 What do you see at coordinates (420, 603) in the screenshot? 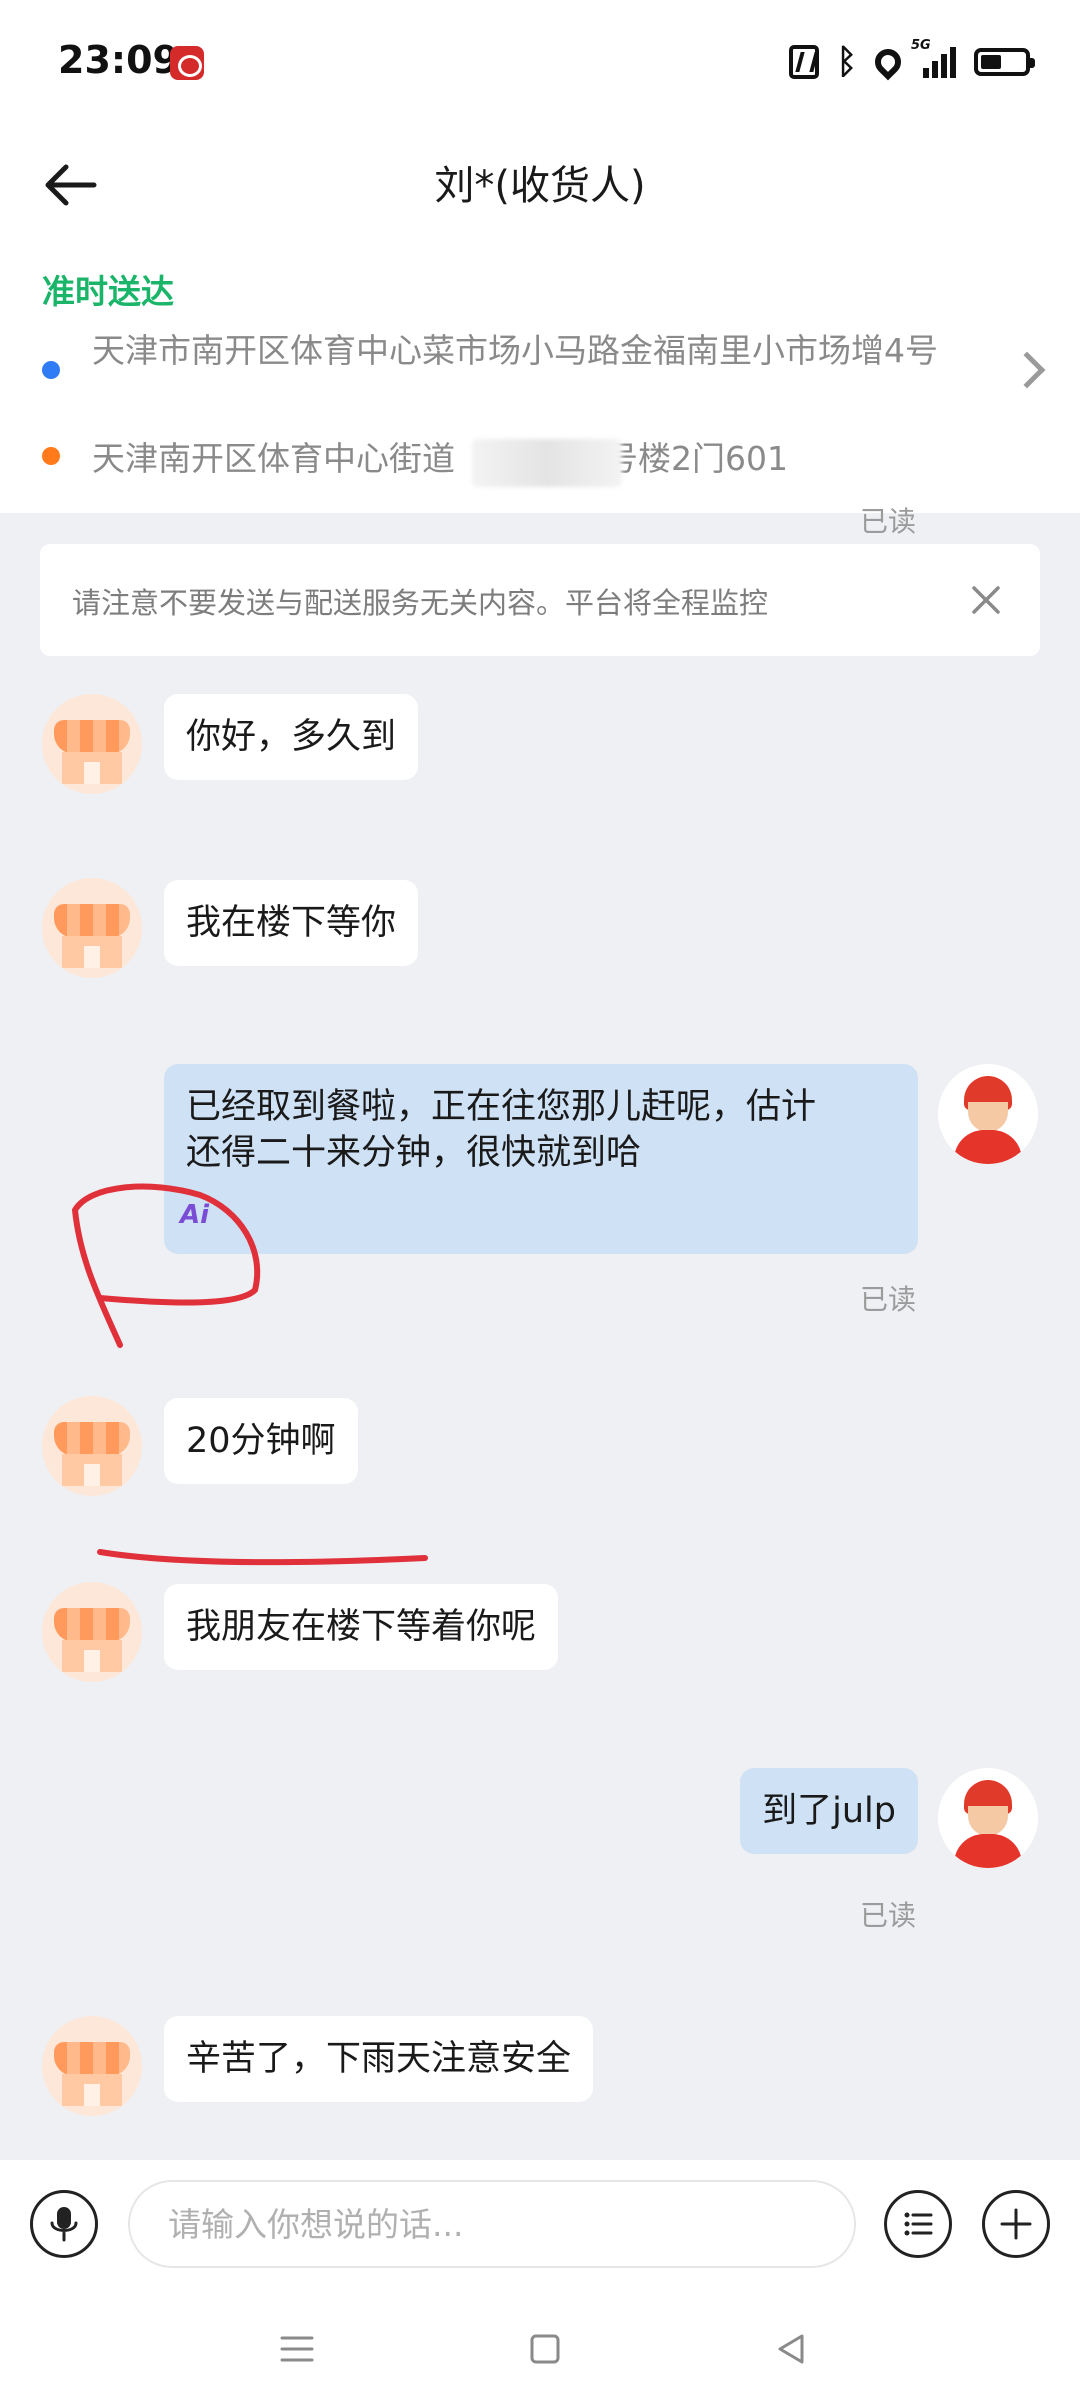
I see `notice-text: 请注意不要发送与配送服务无关内容。平台将全程监控` at bounding box center [420, 603].